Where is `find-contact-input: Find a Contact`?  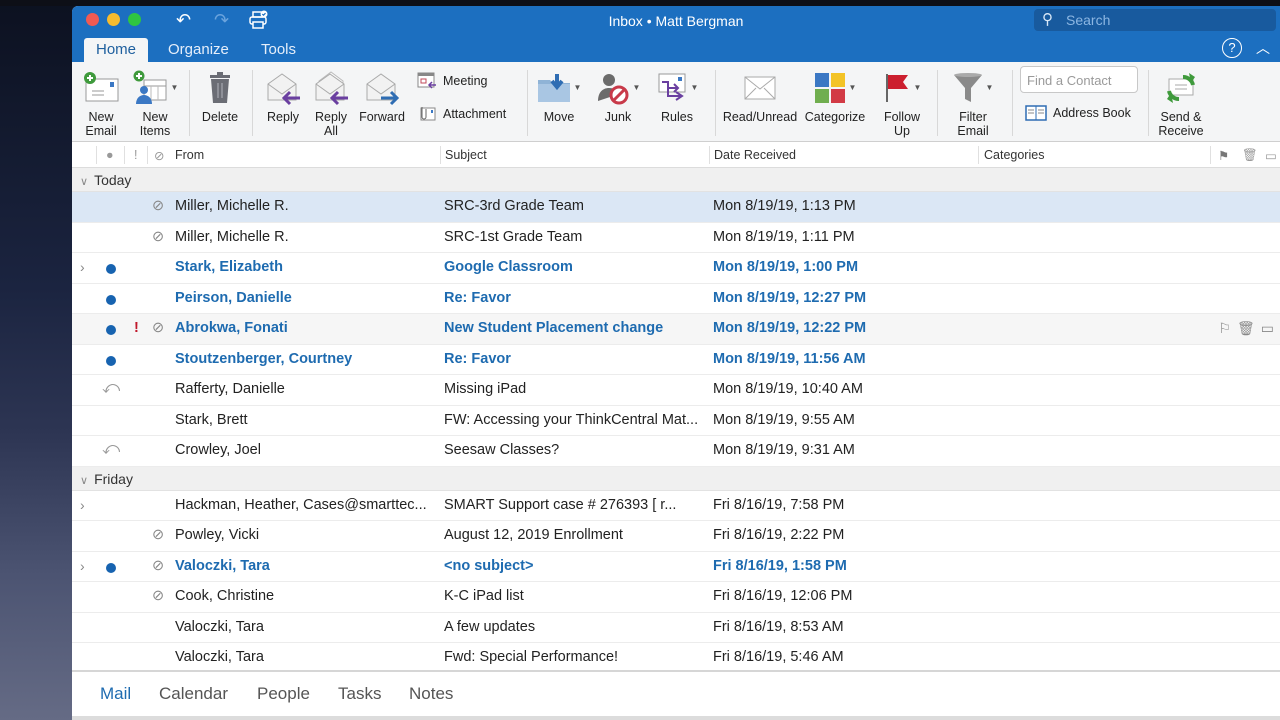
find-contact-input: Find a Contact is located at coordinates (1079, 79).